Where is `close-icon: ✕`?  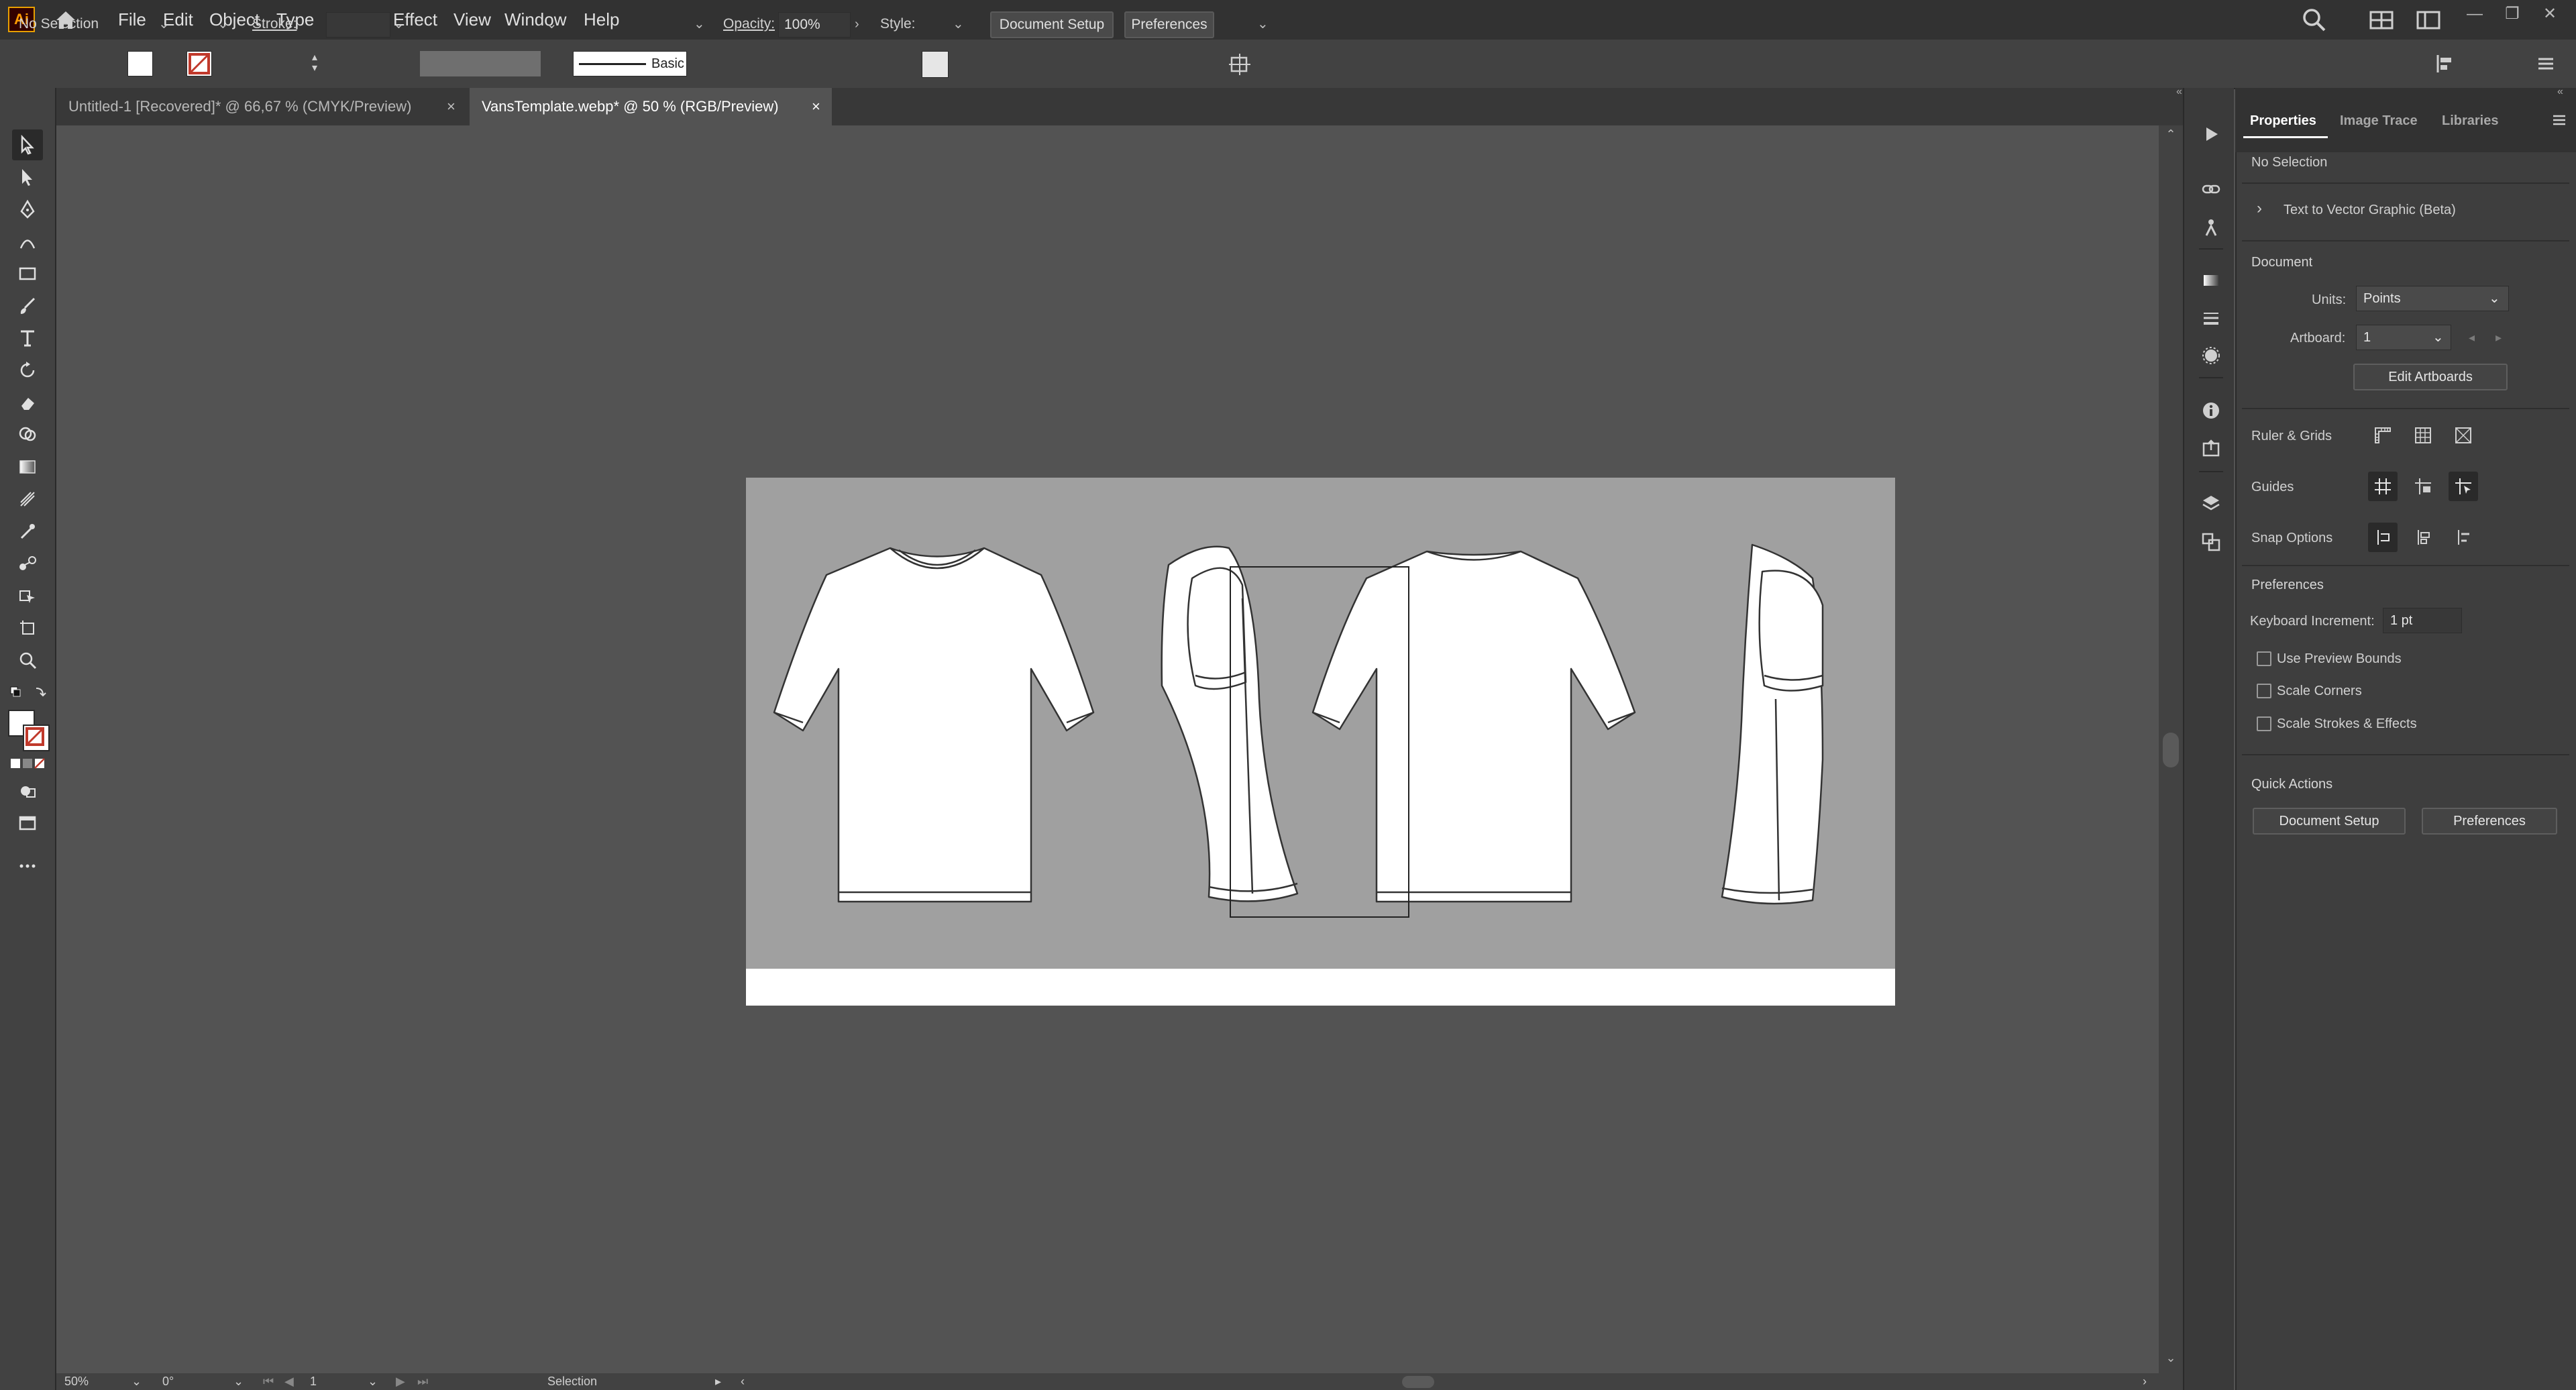 close-icon: ✕ is located at coordinates (2549, 14).